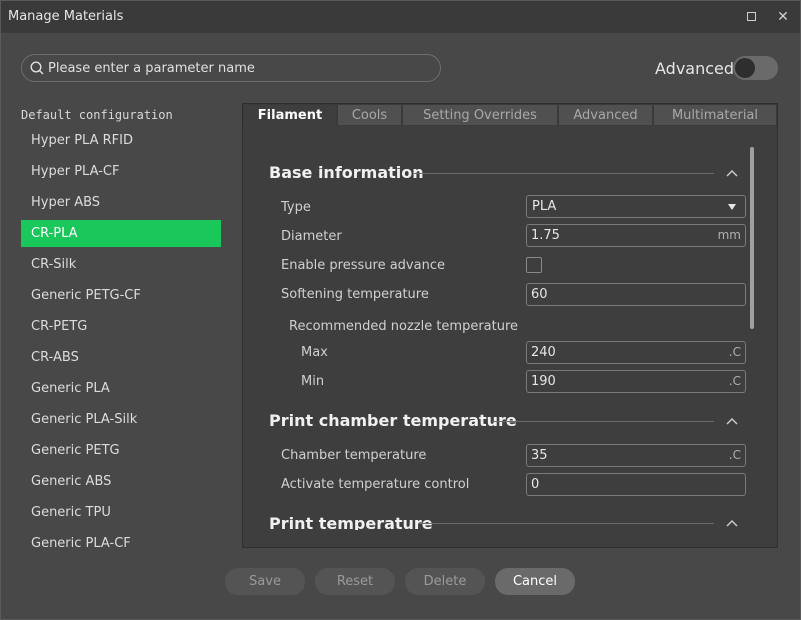 This screenshot has width=801, height=620. Describe the element at coordinates (400, 17) in the screenshot. I see `title-bar: Manage Materials ✕` at that location.